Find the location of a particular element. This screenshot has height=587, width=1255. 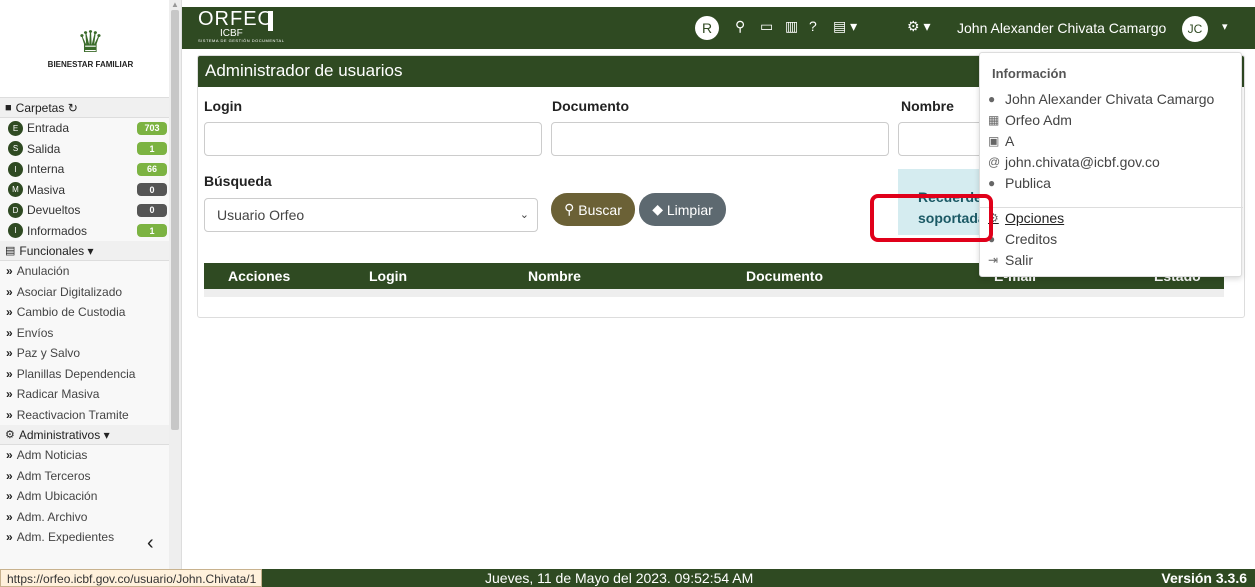

menu-item: » Planillas Dependencia is located at coordinates (90, 374).